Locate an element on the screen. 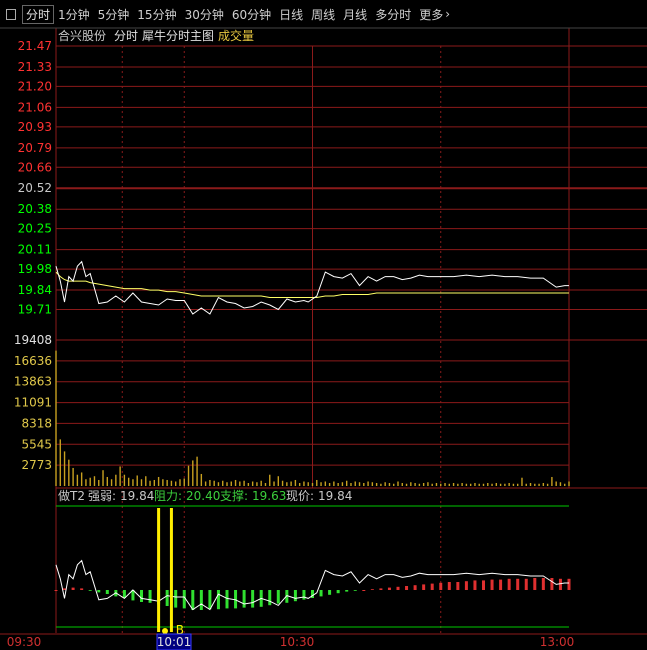 The image size is (647, 650). price-tick-7: 20.52 is located at coordinates (35, 188).